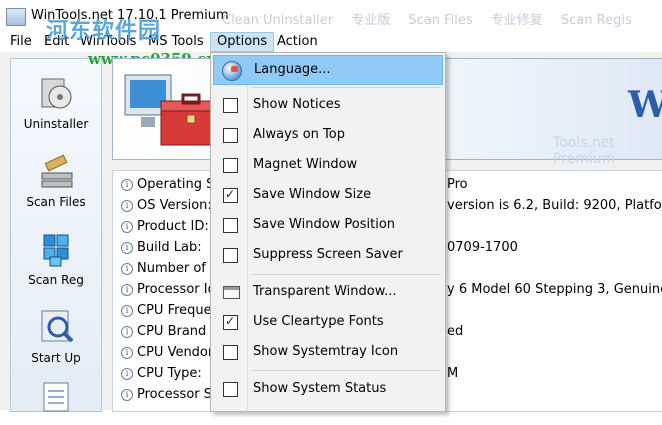 This screenshot has width=662, height=425. What do you see at coordinates (278, 20) in the screenshot?
I see `ghost-tab: Clean Uninstaller` at bounding box center [278, 20].